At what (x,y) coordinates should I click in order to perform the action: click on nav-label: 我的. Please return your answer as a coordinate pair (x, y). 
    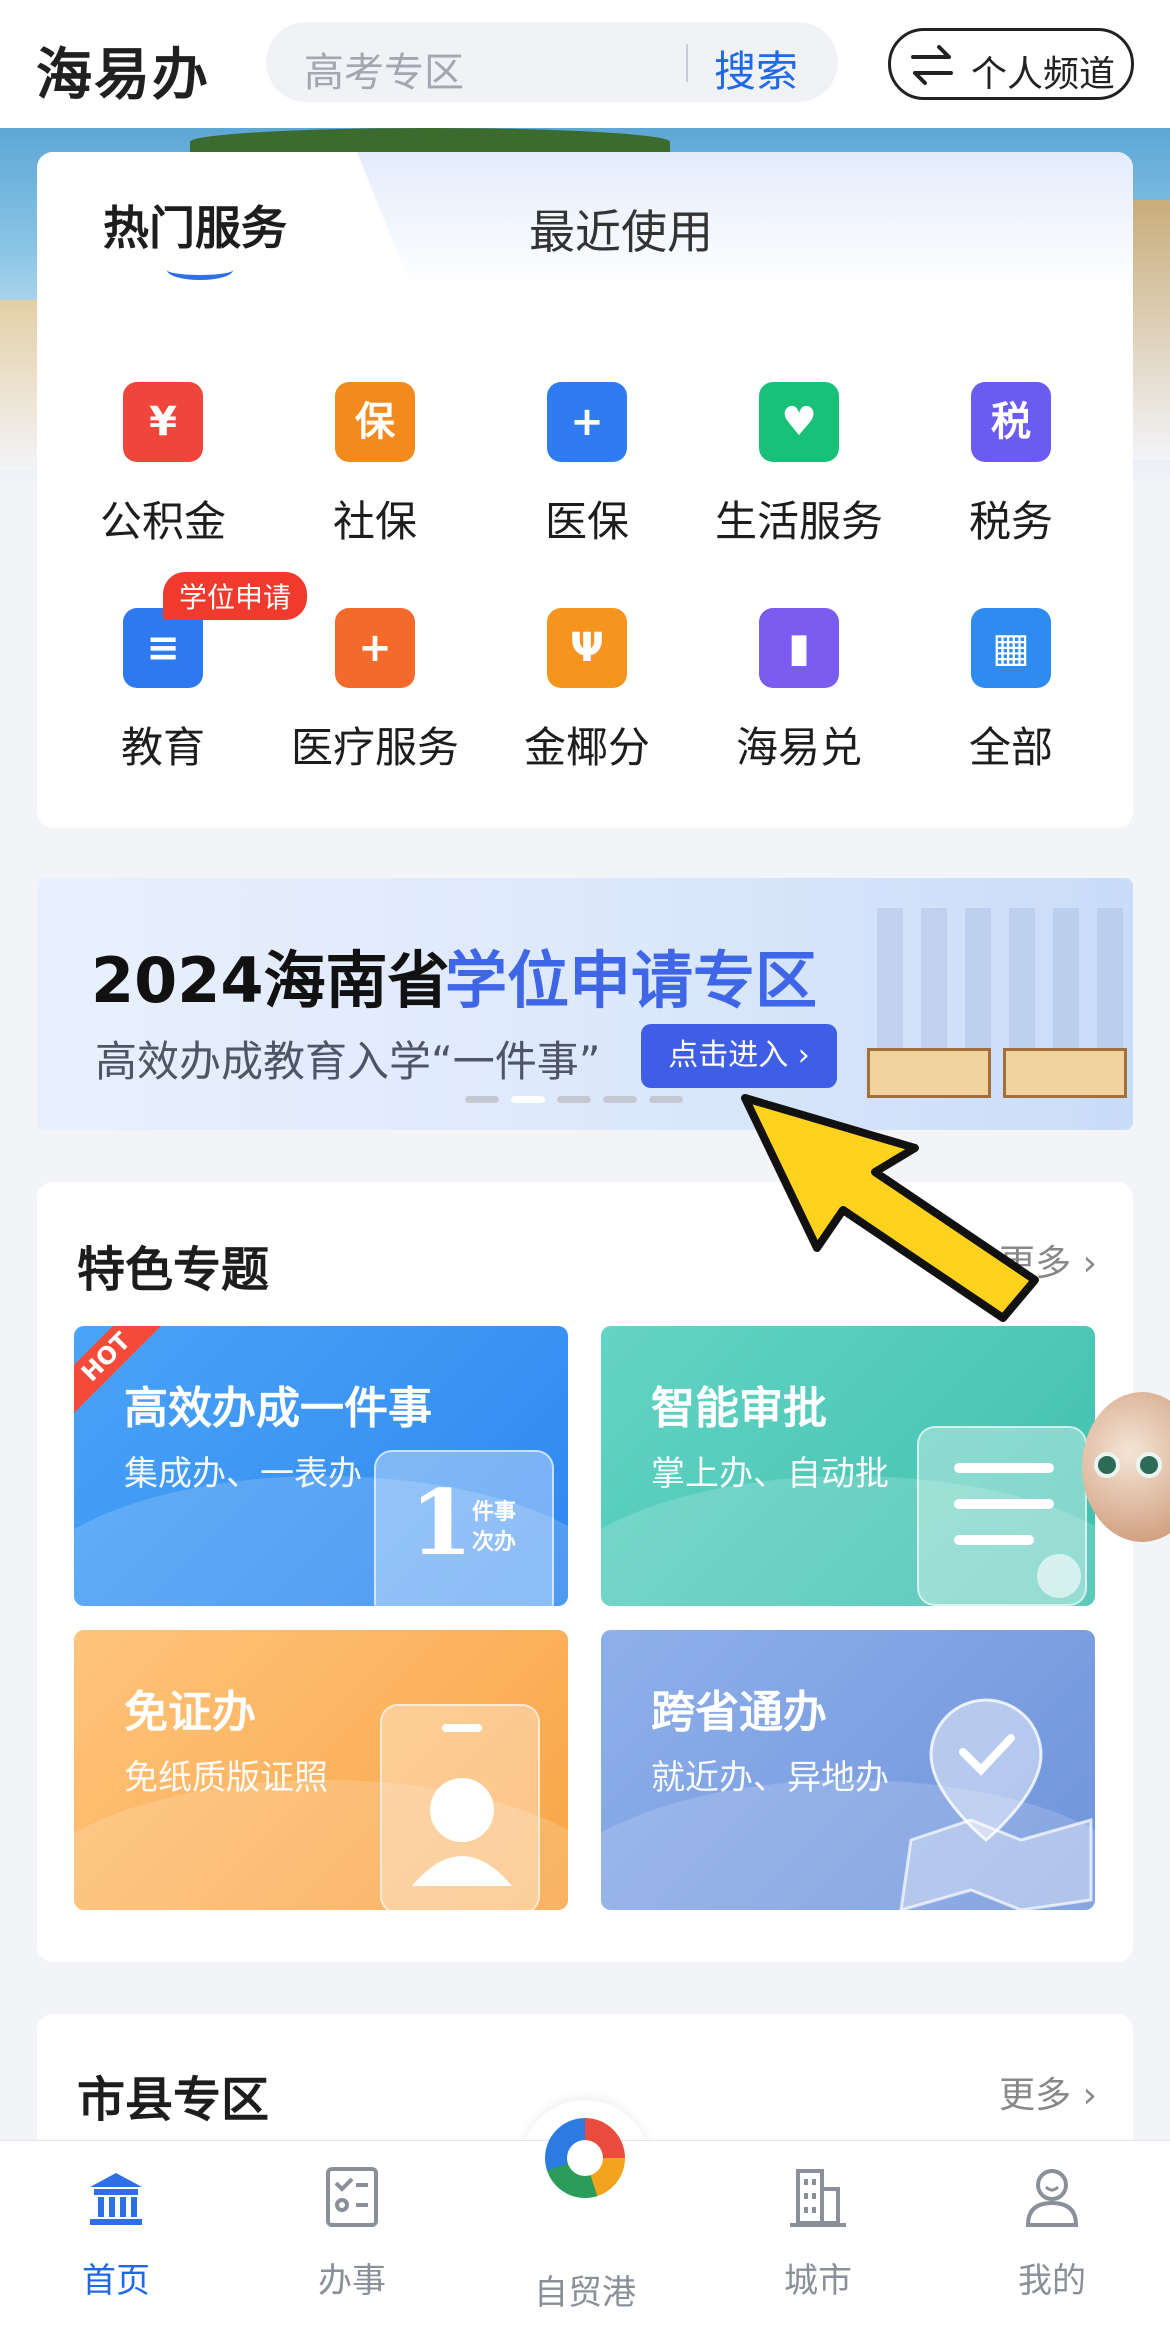
    Looking at the image, I should click on (1052, 2281).